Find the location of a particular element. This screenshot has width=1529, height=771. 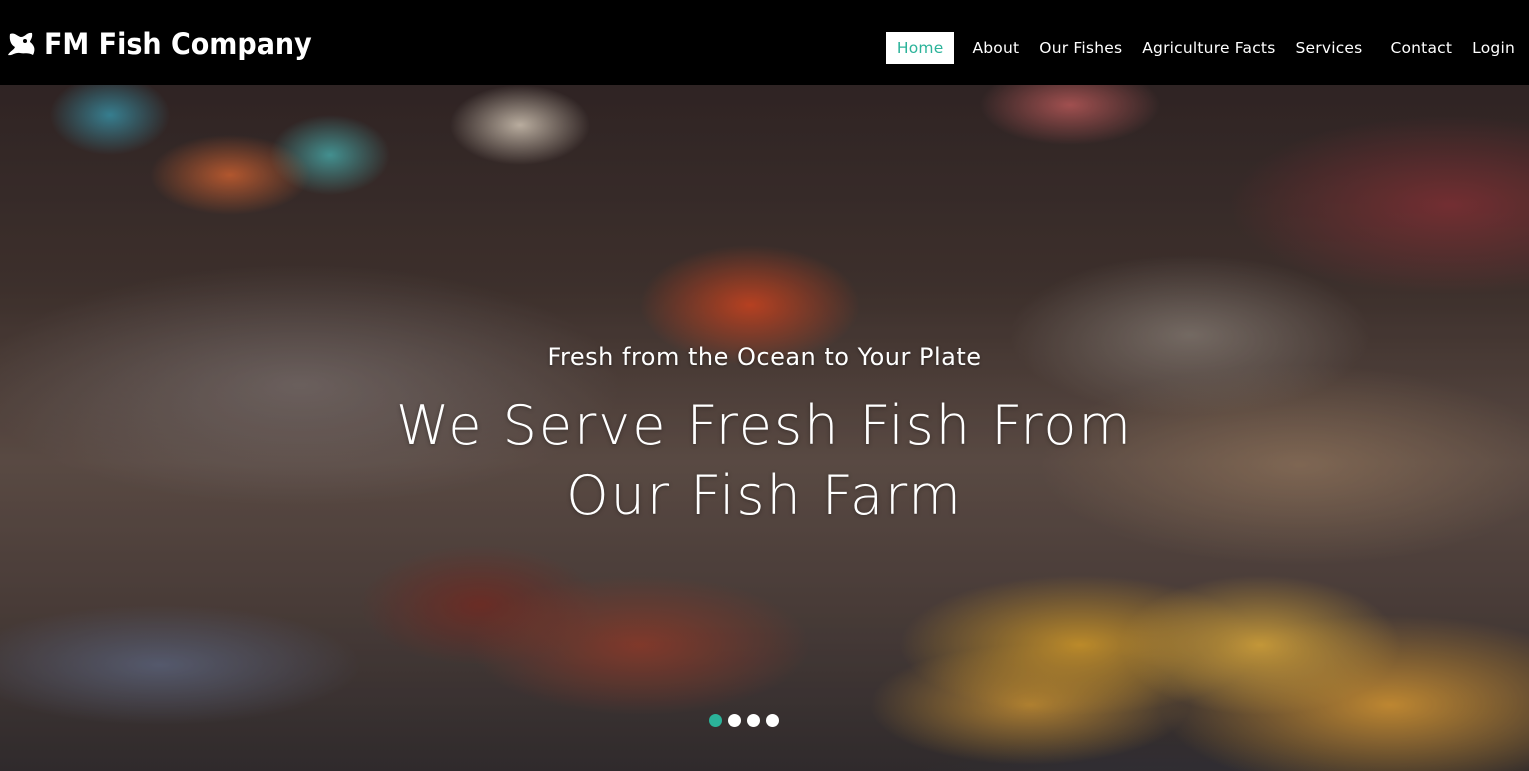

nav-item-services: Services is located at coordinates (1328, 48).